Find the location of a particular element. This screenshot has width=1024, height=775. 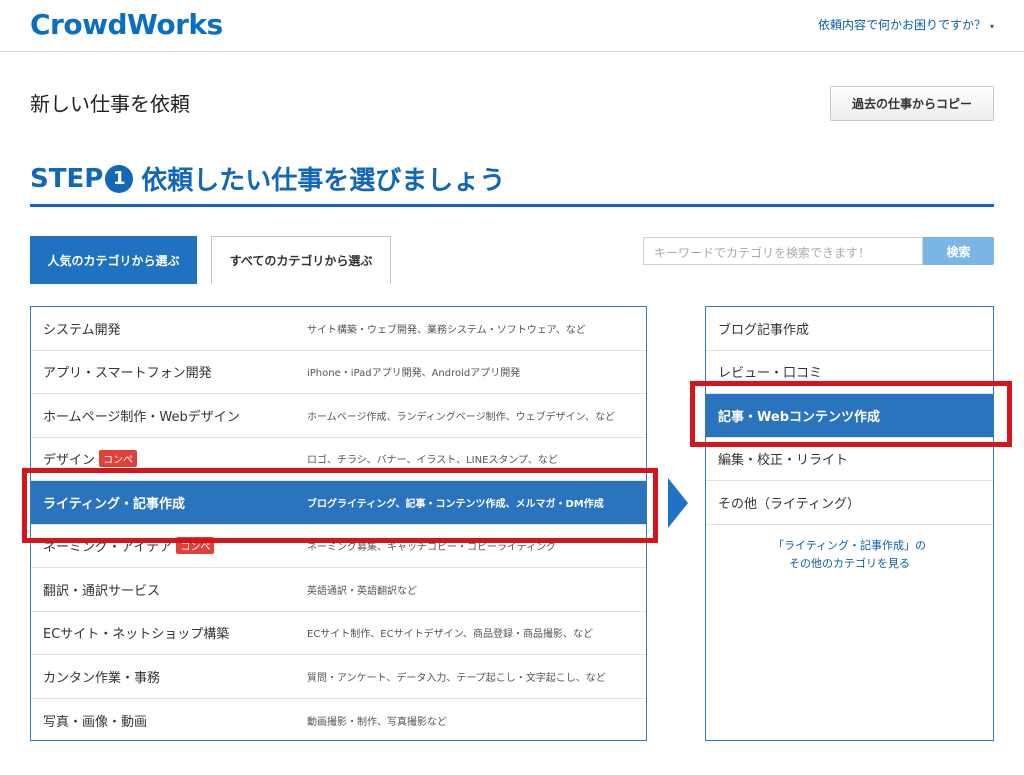

step-prefix: STEP is located at coordinates (67, 178).